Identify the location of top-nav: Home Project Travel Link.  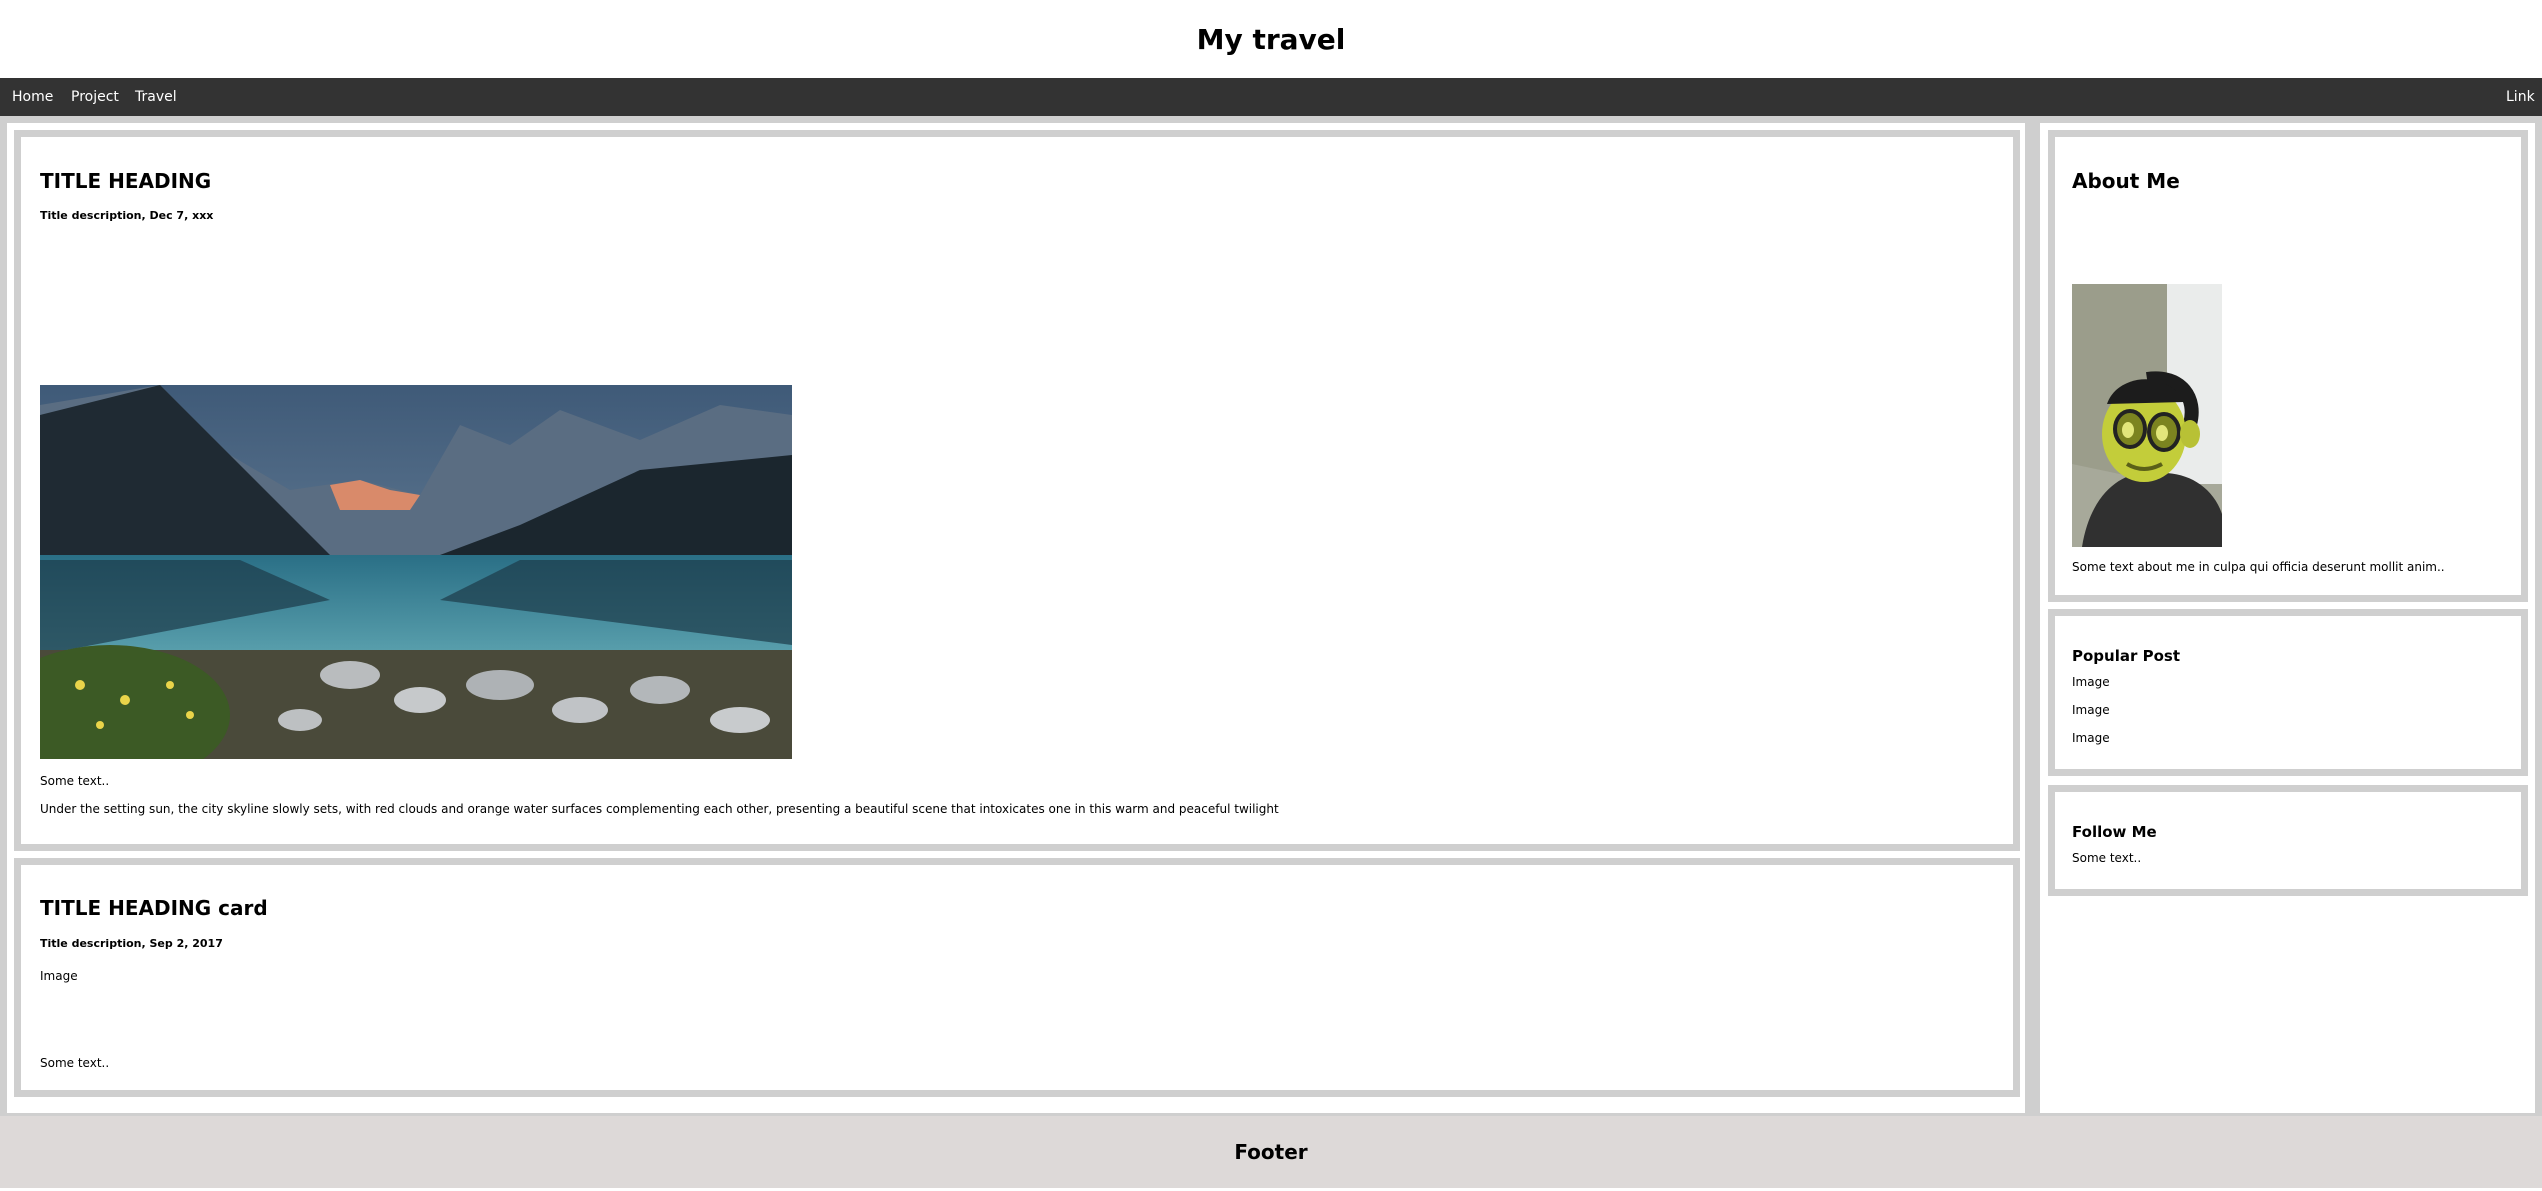
(1271, 97).